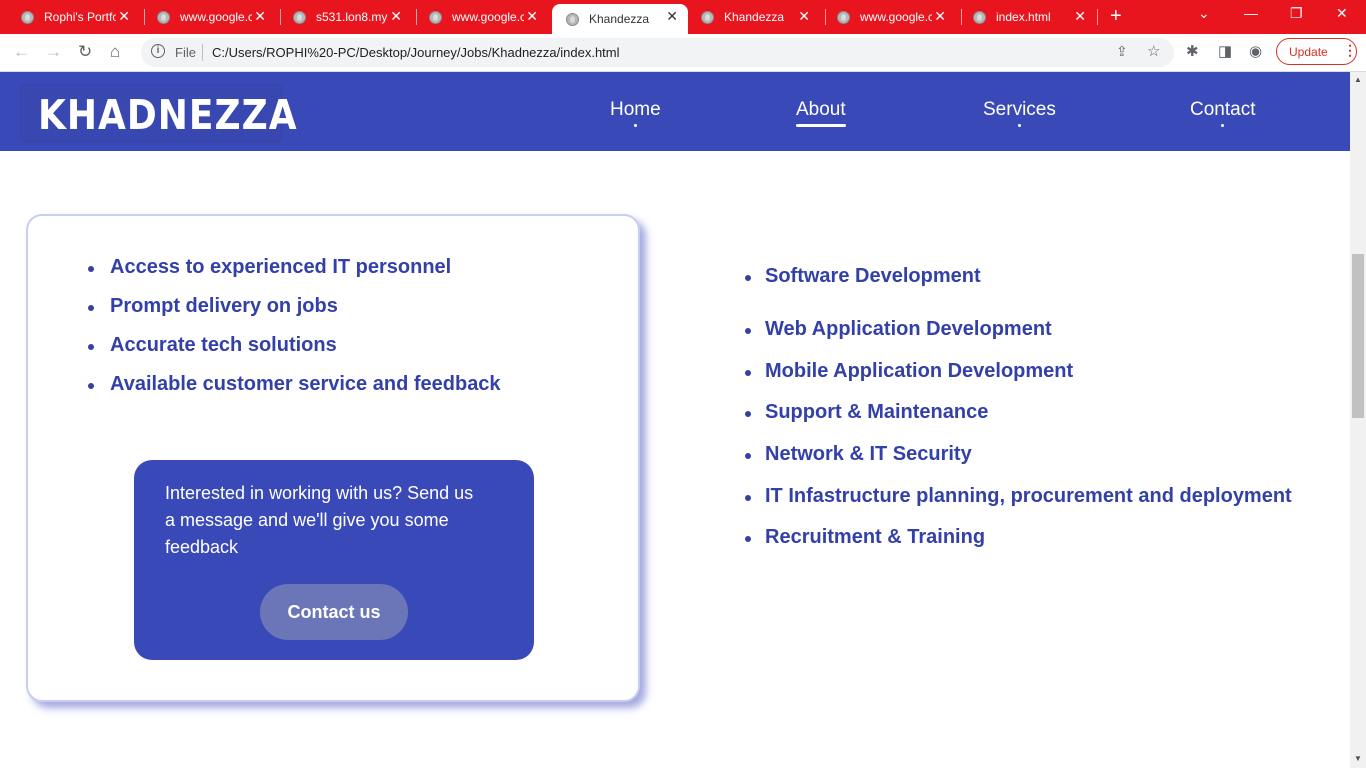  I want to click on feature-item: Access to experienced IT personnel, so click(294, 275).